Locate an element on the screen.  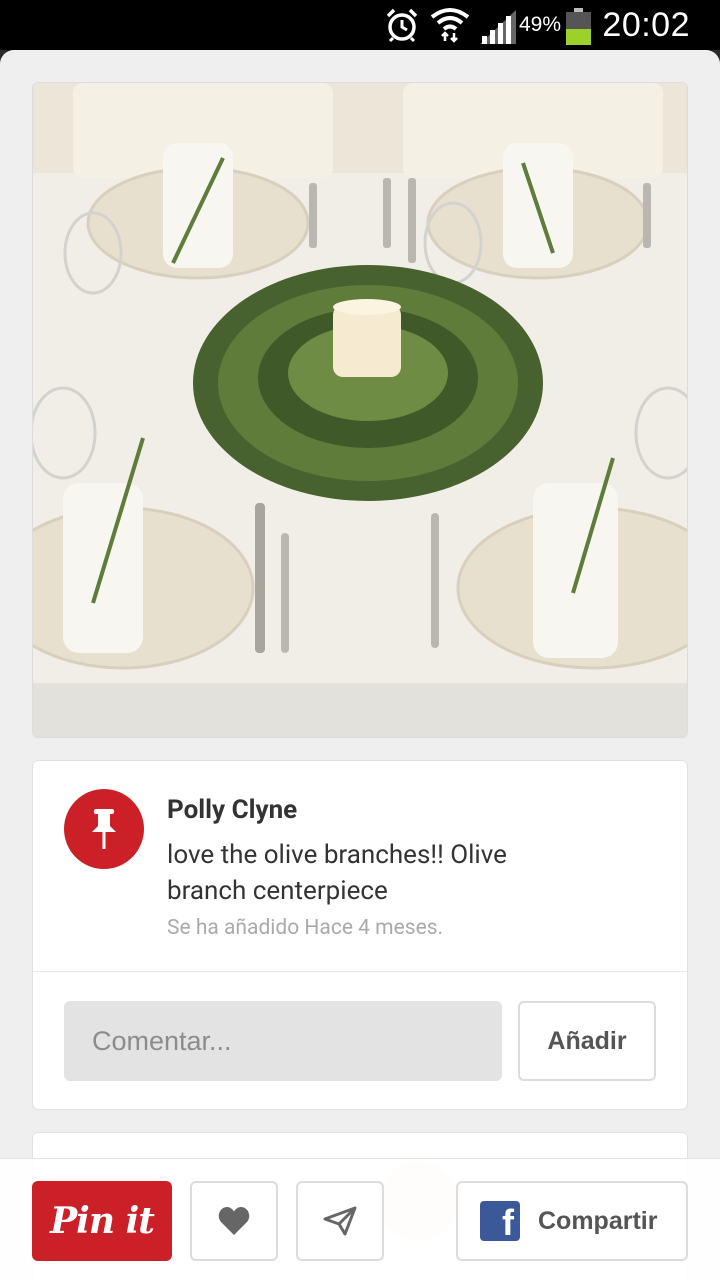
battery-icon is located at coordinates (578, 26).